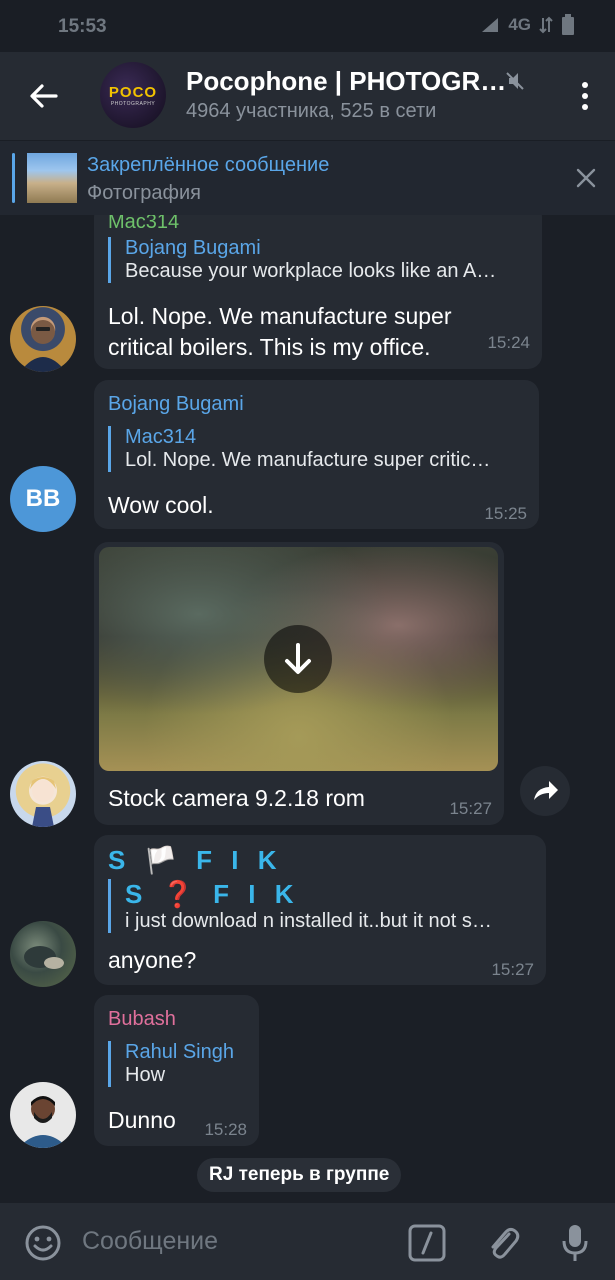  I want to click on status-bar: 15:53 4G, so click(307, 26).